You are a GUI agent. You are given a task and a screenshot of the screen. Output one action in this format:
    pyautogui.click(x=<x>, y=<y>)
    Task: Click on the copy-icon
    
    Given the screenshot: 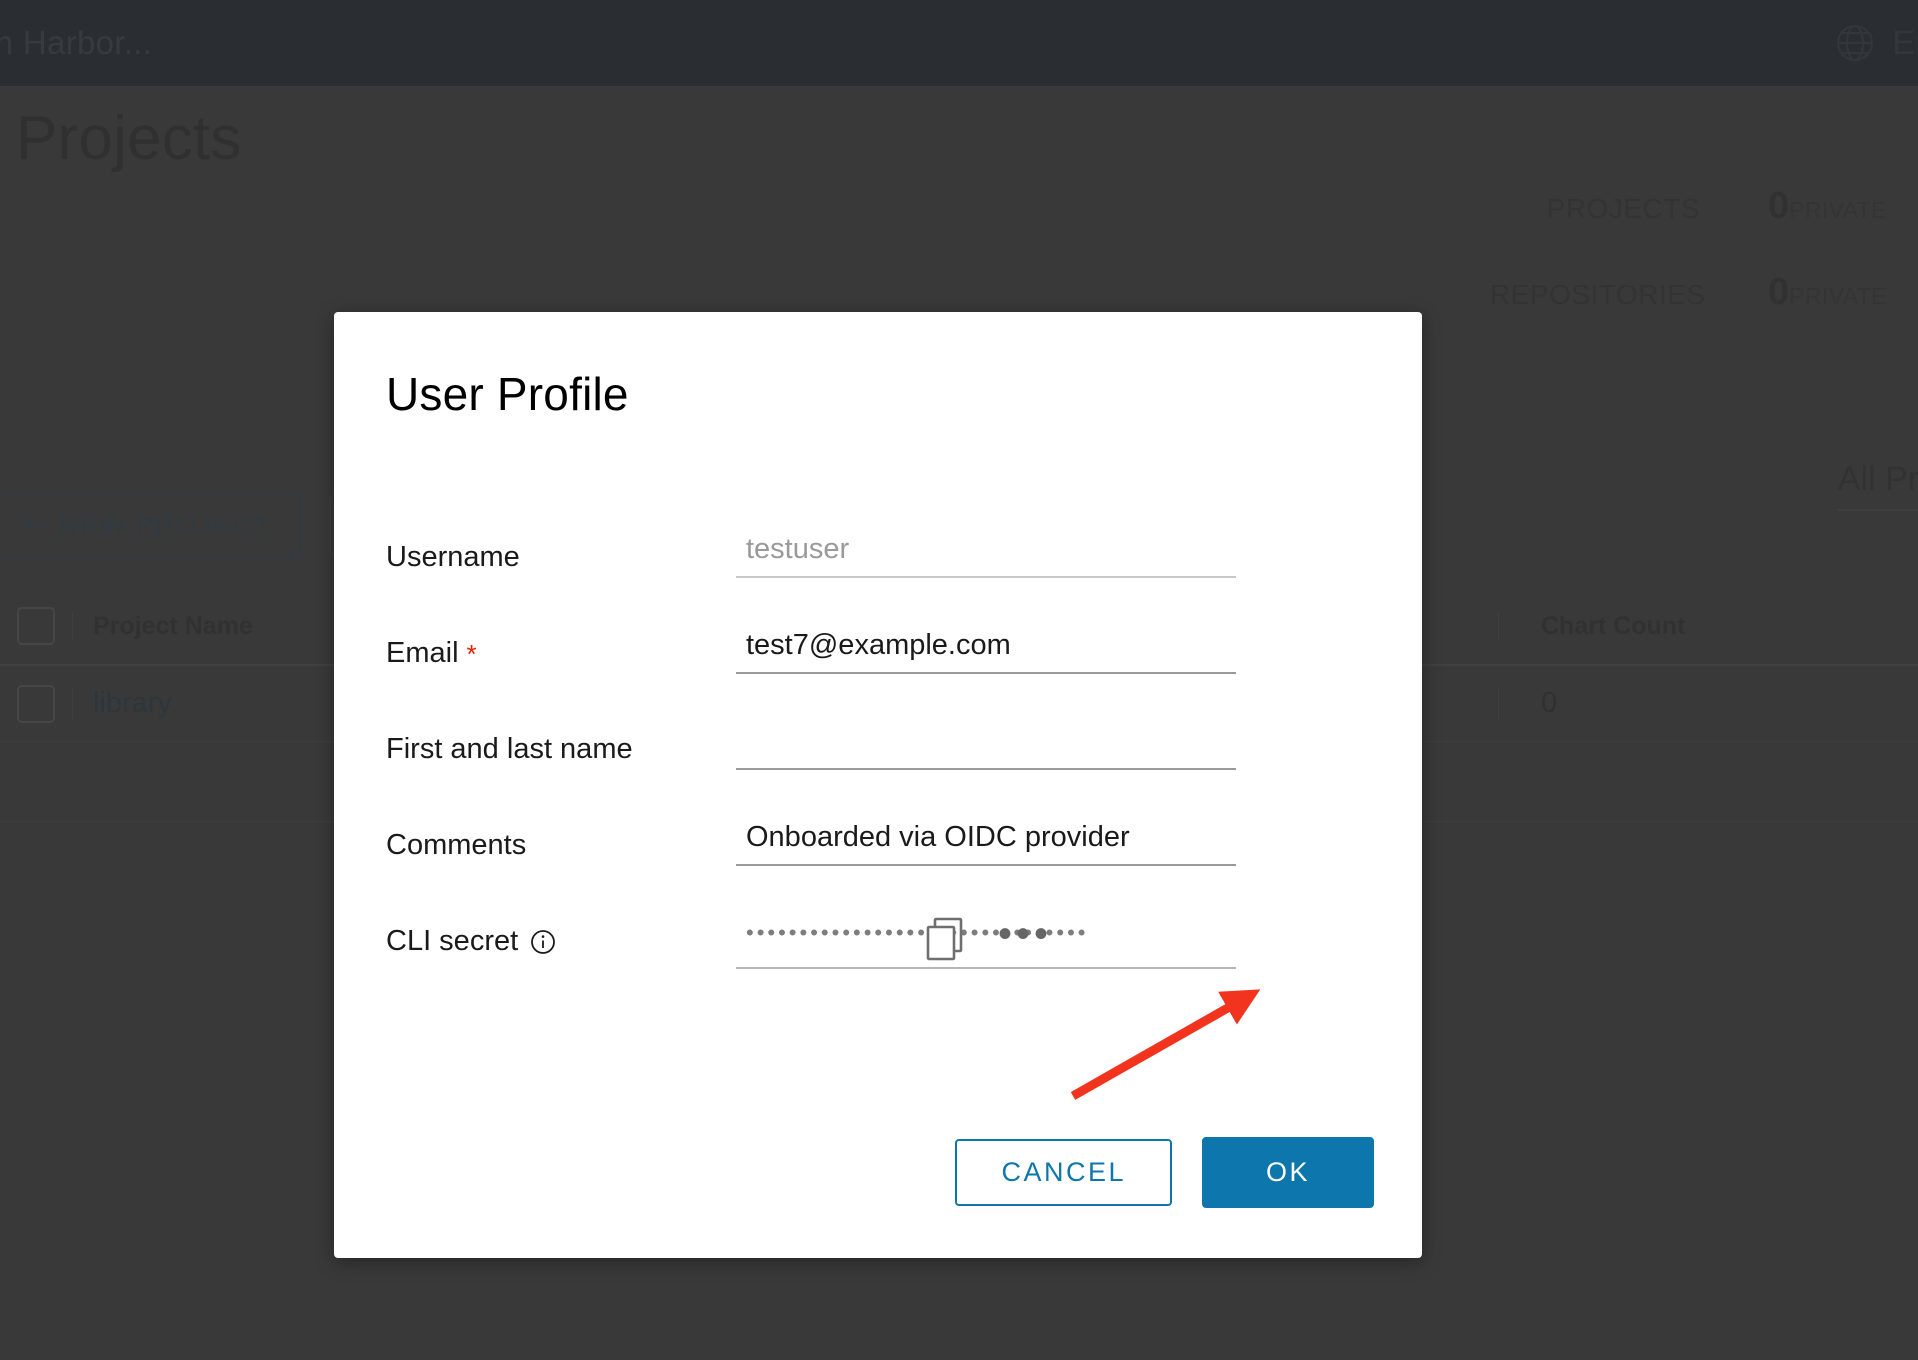 What is the action you would take?
    pyautogui.click(x=947, y=940)
    